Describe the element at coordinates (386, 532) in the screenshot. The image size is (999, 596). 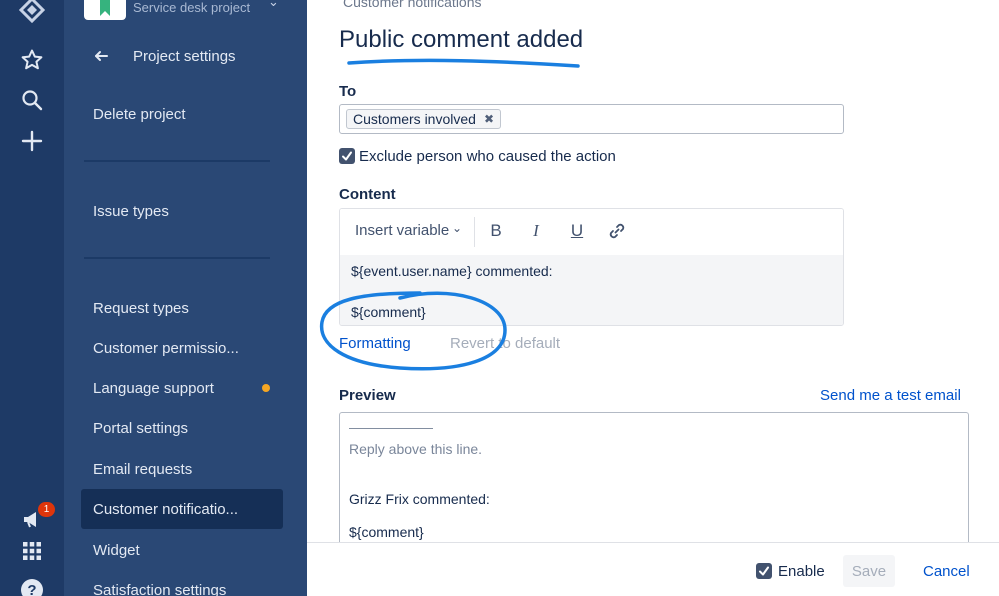
I see `preview-comment-variable: ${comment}` at that location.